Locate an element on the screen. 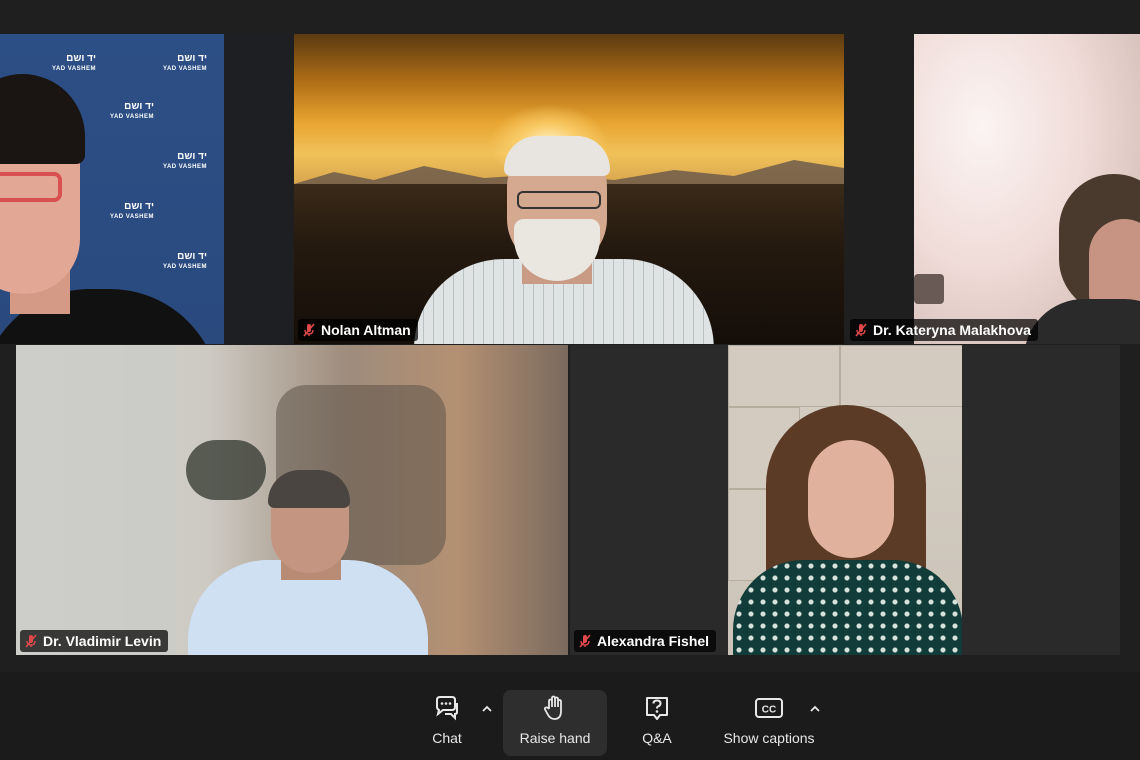  svg-text: CC is located at coordinates (769, 710).